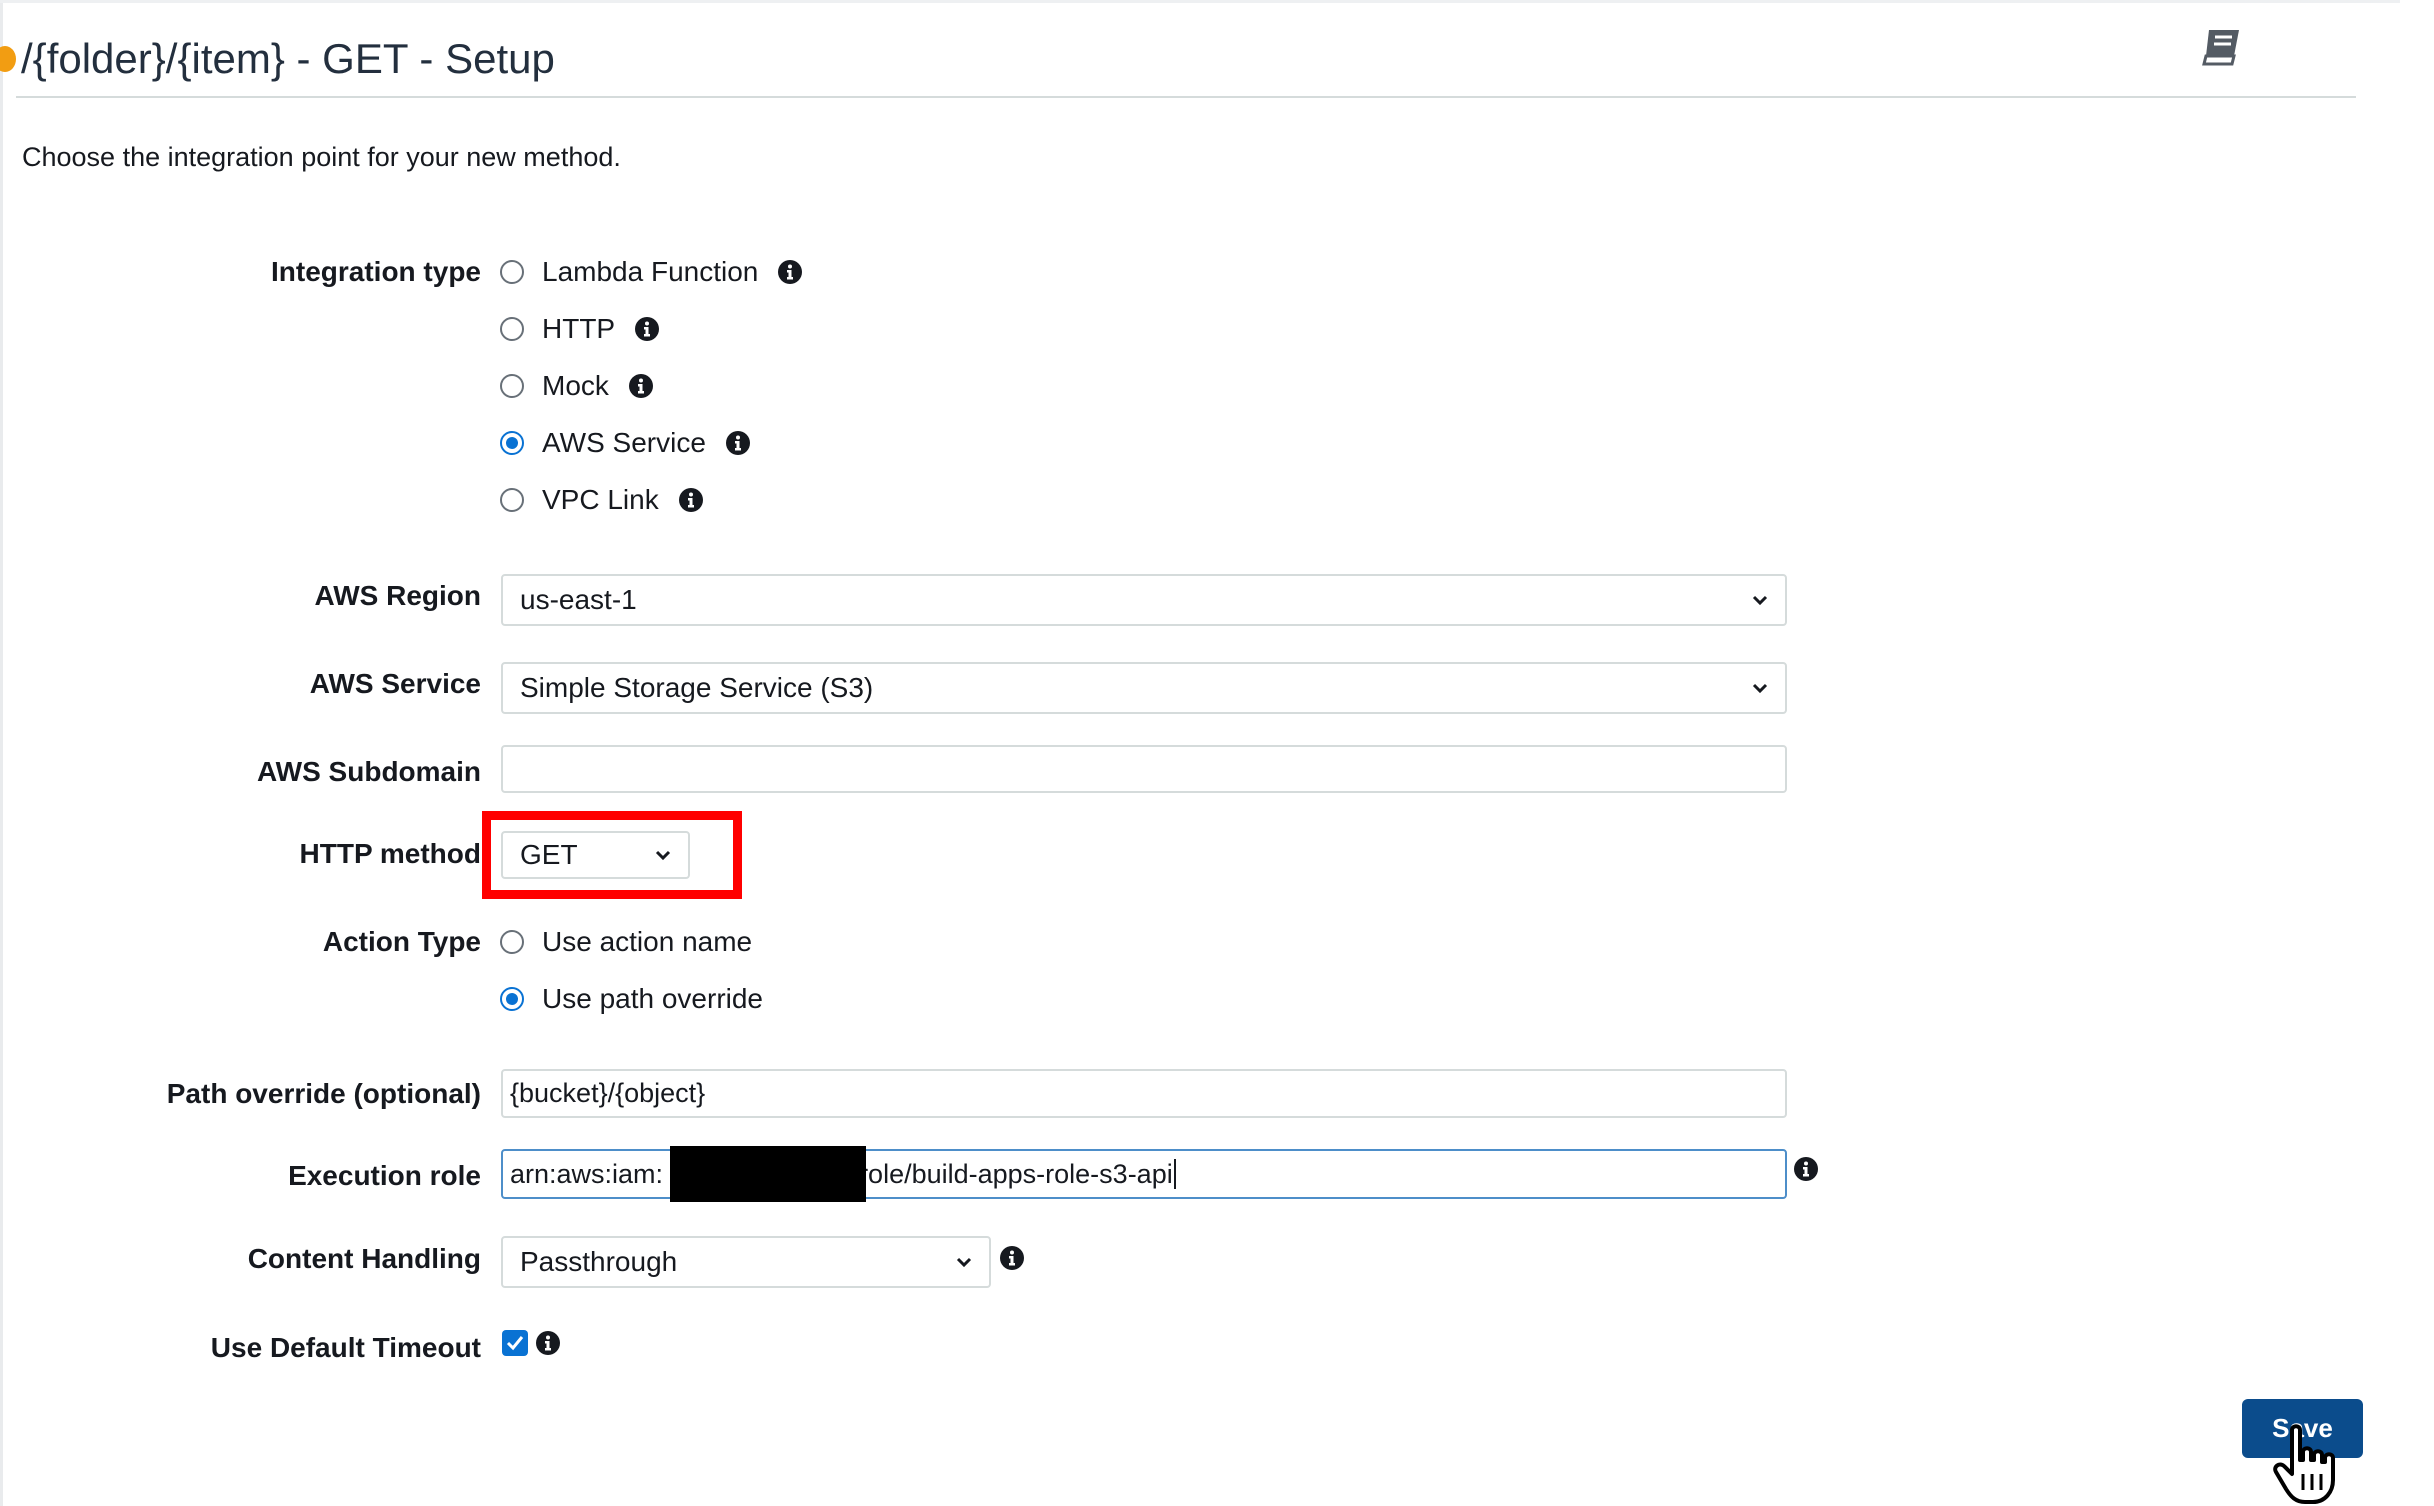 The width and height of the screenshot is (2434, 1506). I want to click on radio-label: Mock, so click(575, 385).